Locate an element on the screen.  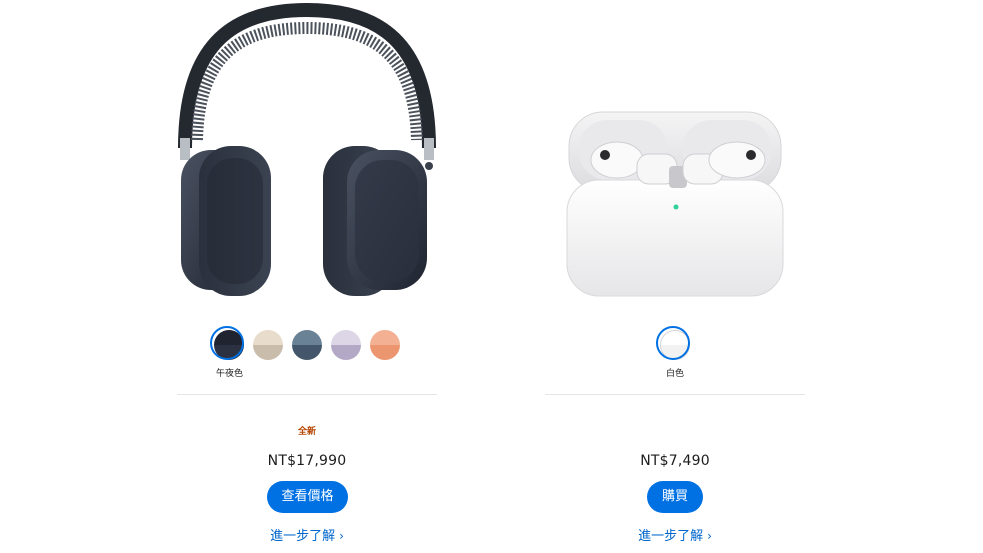
selected-color-label: 午夜色 is located at coordinates (230, 374).